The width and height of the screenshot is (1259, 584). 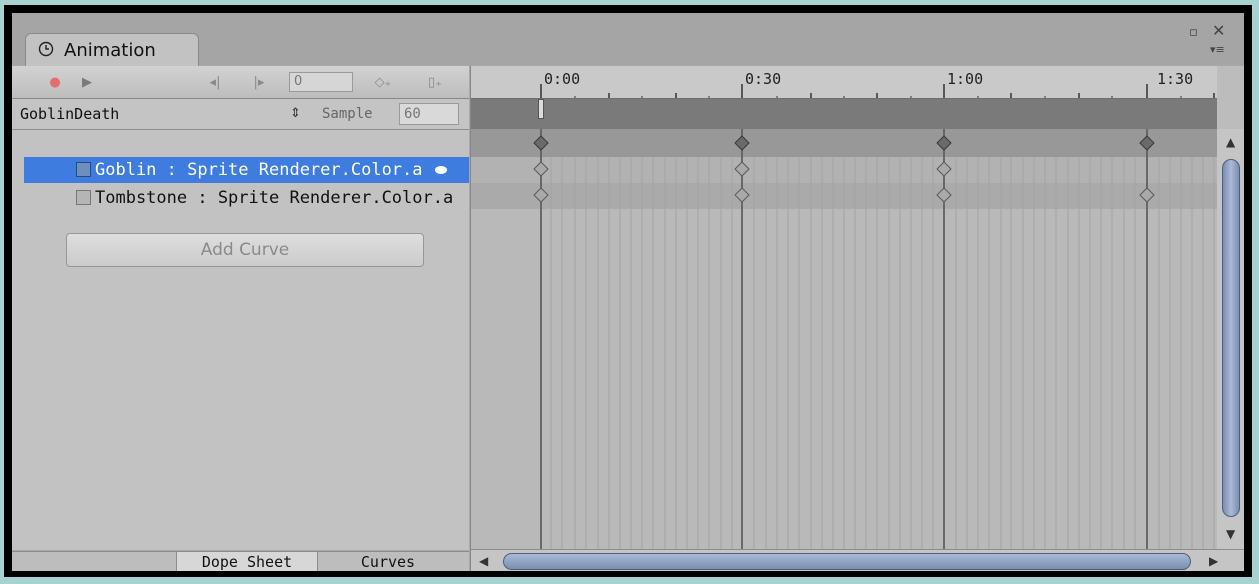 I want to click on vertical-scrollbar: ▲ ▼, so click(x=1230, y=339).